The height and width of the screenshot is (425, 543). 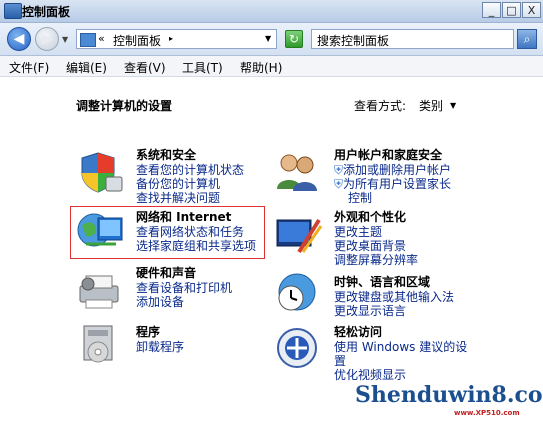 What do you see at coordinates (392, 184) in the screenshot?
I see `link-parental-controls: ⛨为所有用户设置家长` at bounding box center [392, 184].